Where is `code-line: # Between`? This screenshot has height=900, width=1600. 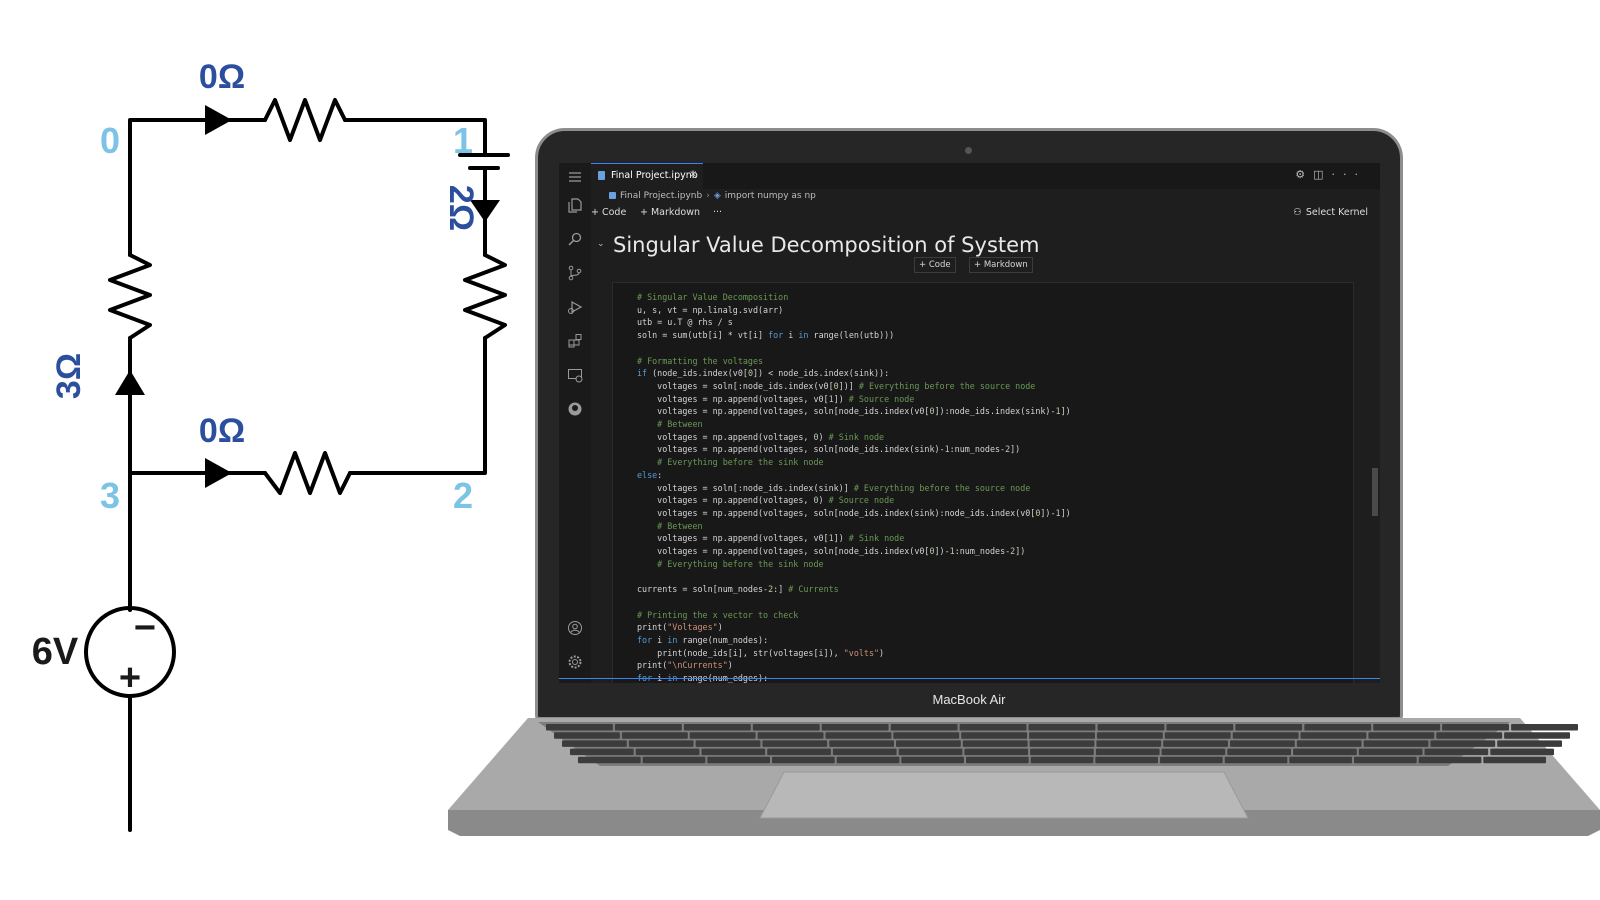 code-line: # Between is located at coordinates (680, 525).